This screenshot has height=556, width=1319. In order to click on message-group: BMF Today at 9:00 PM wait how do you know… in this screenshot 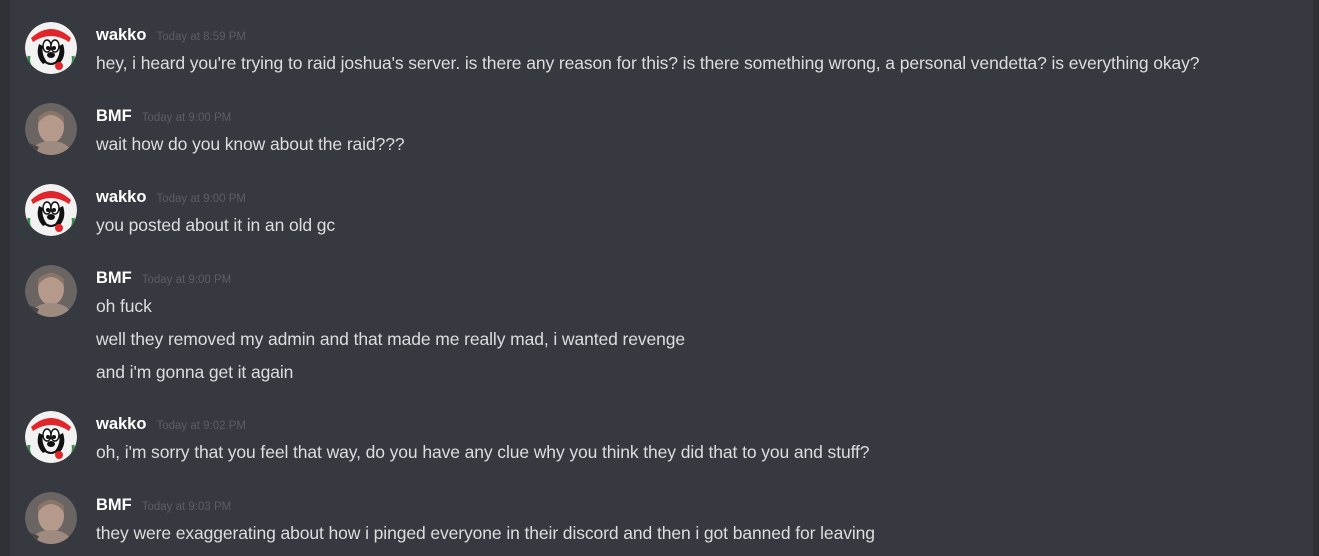, I will do `click(656, 133)`.